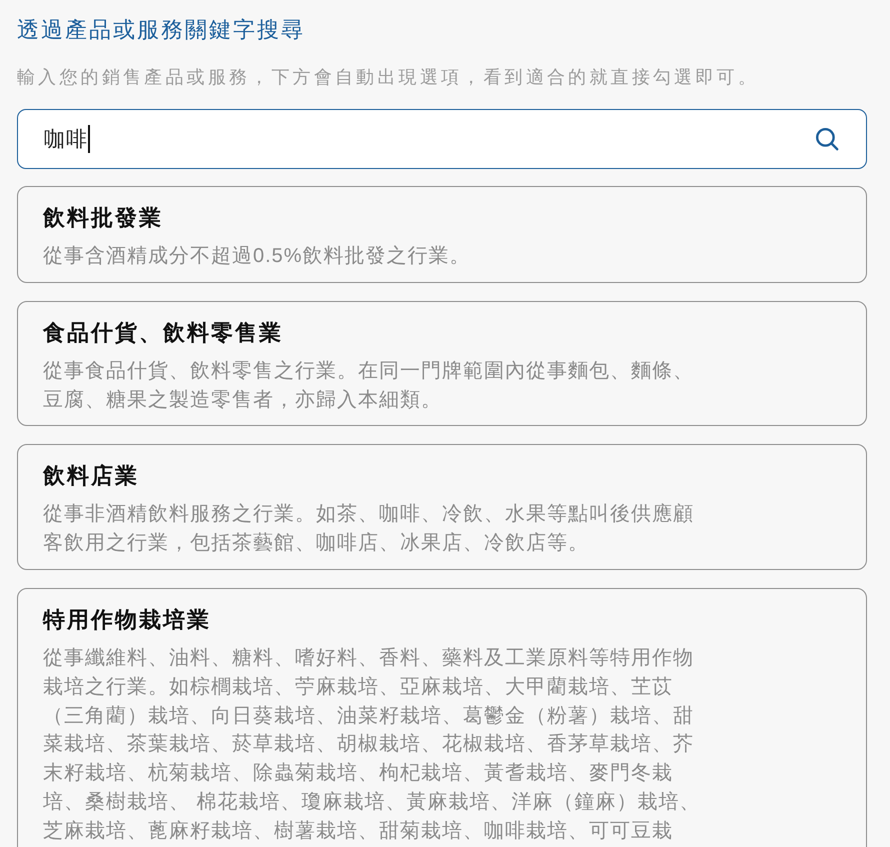  What do you see at coordinates (442, 139) in the screenshot?
I see `search-field: 咖啡` at bounding box center [442, 139].